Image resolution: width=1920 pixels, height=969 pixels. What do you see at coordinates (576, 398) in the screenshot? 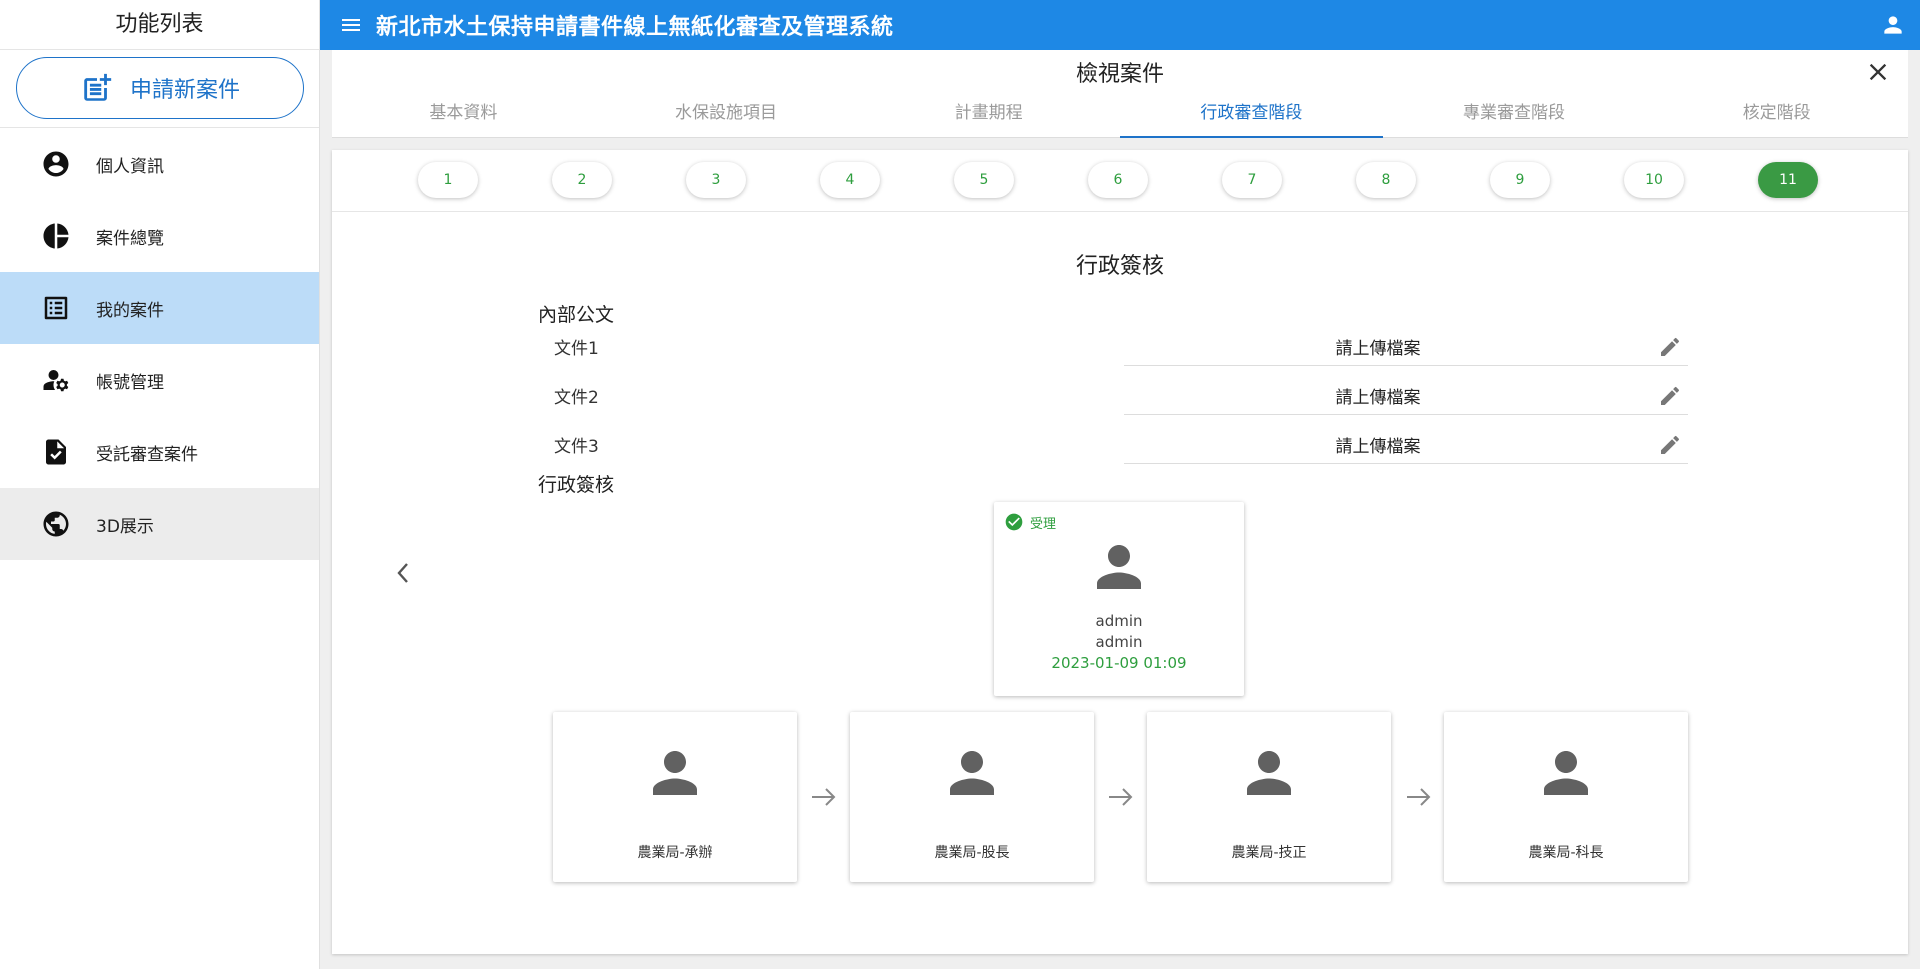
I see `doc-label: 文件2` at bounding box center [576, 398].